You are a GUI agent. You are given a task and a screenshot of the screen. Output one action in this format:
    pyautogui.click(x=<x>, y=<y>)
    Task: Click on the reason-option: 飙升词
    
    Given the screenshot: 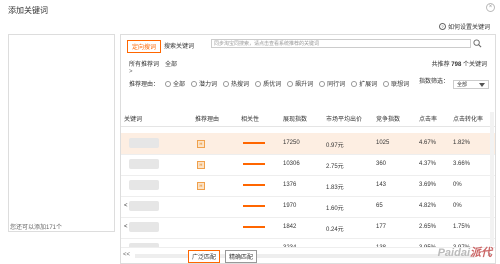 What is the action you would take?
    pyautogui.click(x=300, y=83)
    